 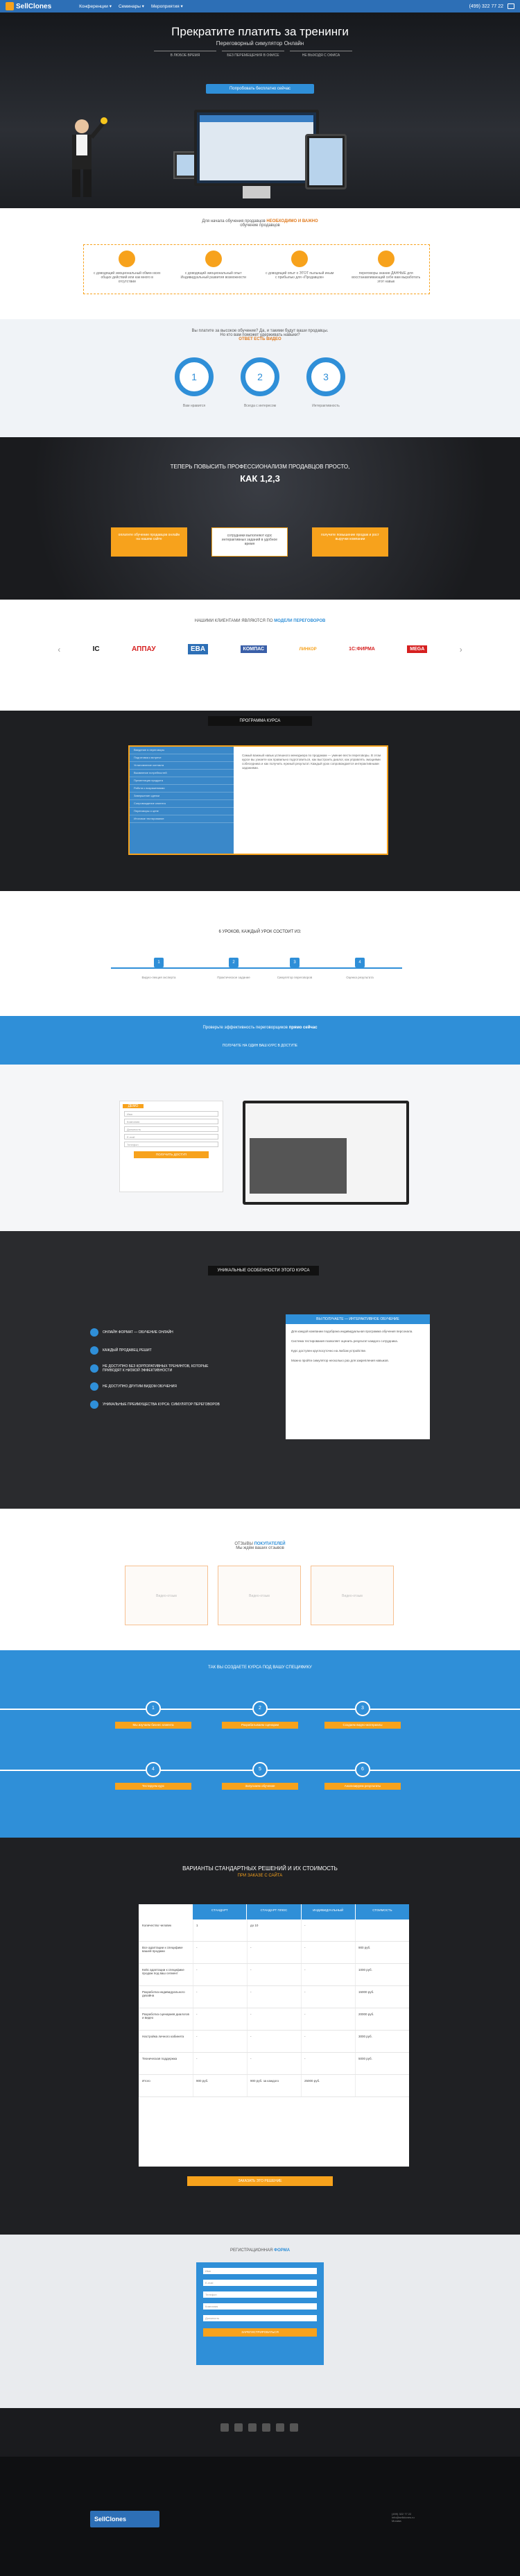 What do you see at coordinates (260, 478) in the screenshot?
I see `prof-big-title: КАК 1,2,3` at bounding box center [260, 478].